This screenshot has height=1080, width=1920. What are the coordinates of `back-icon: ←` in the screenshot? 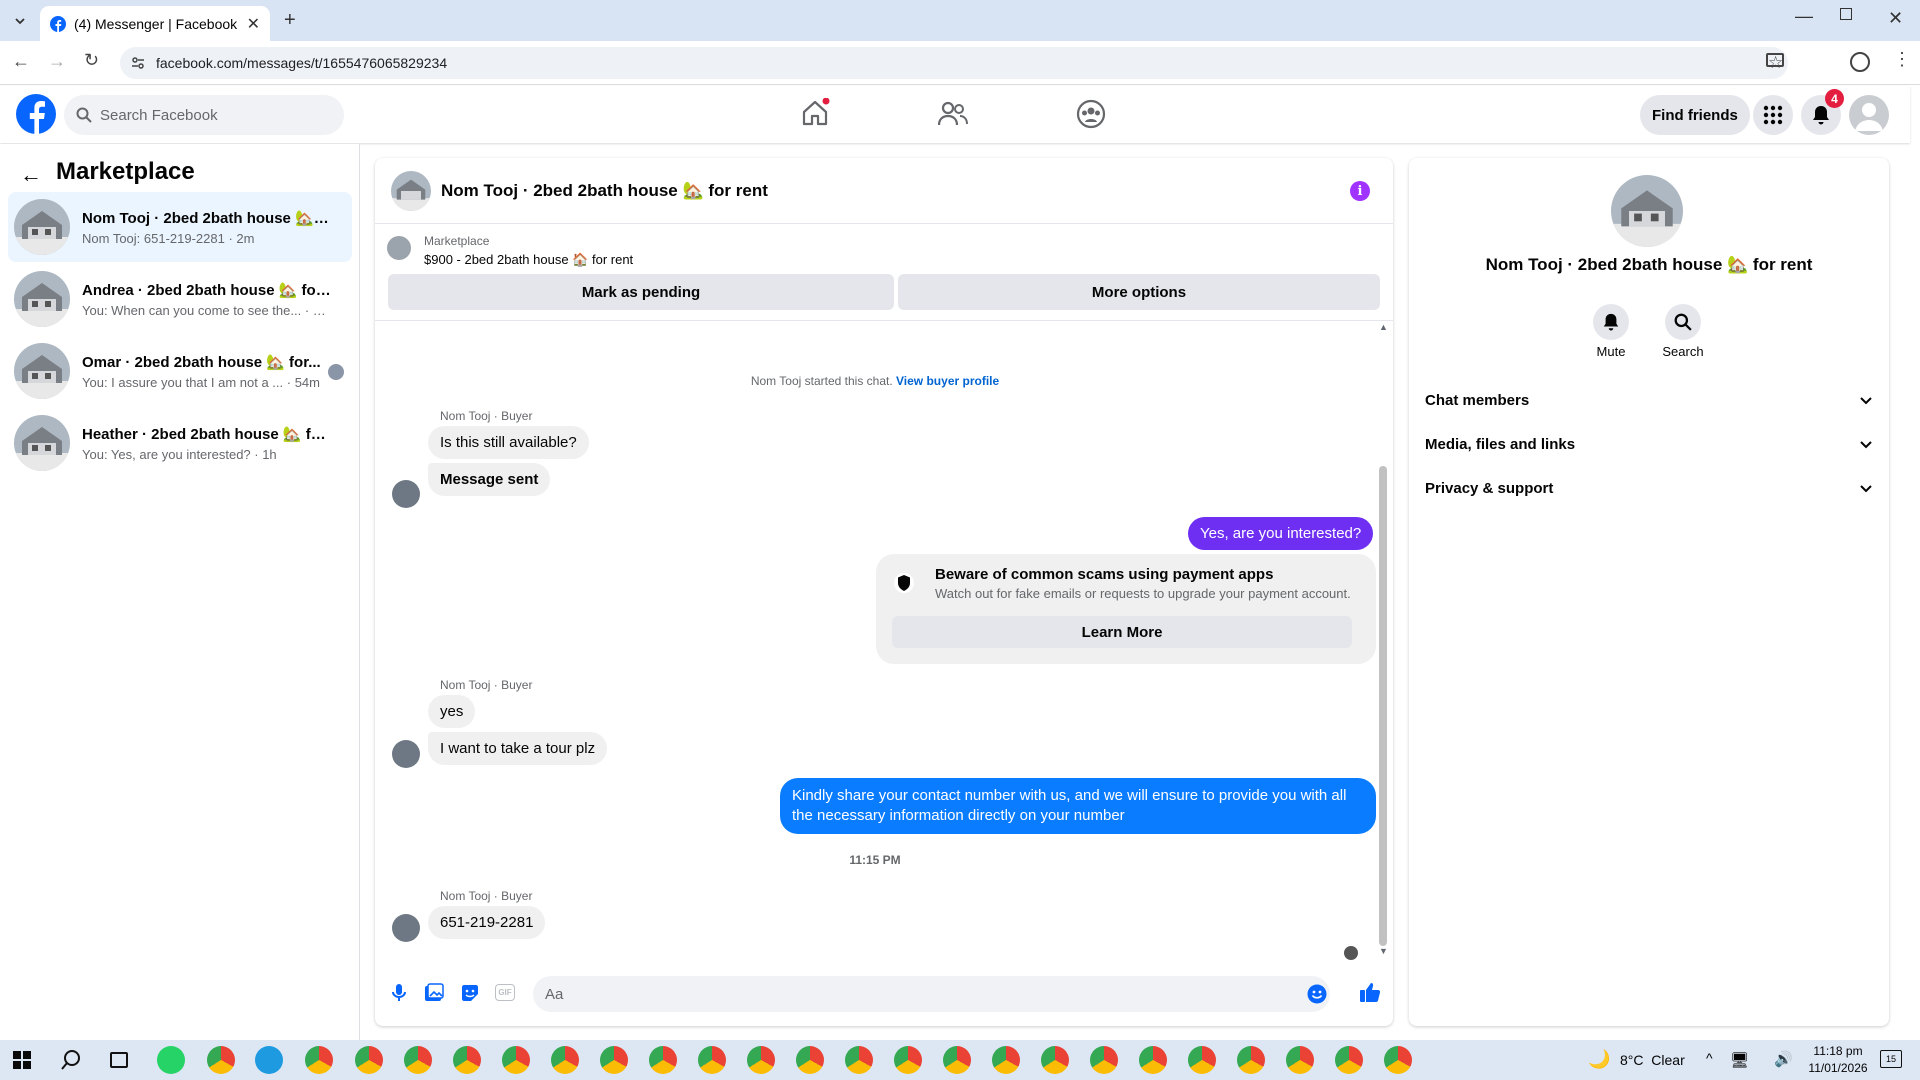 It's located at (21, 61).